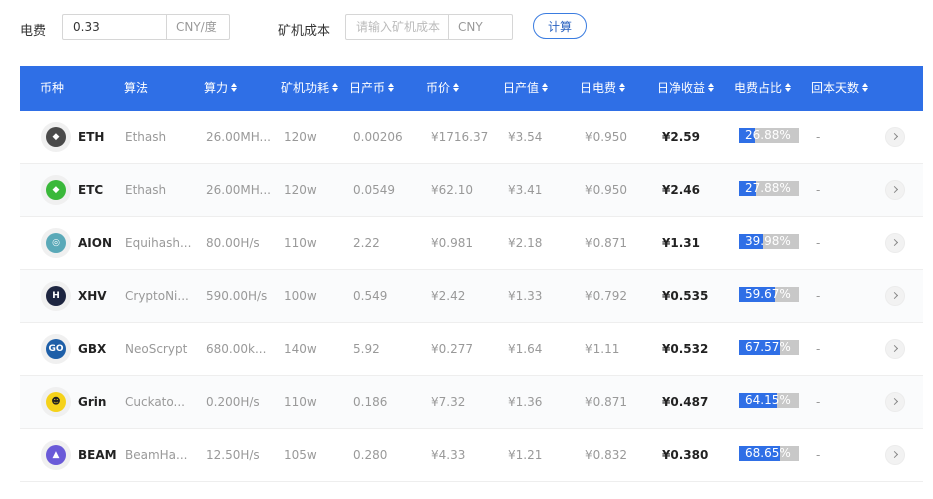 This screenshot has width=933, height=499. What do you see at coordinates (470, 27) in the screenshot?
I see `miner-cost-unit: CNY` at bounding box center [470, 27].